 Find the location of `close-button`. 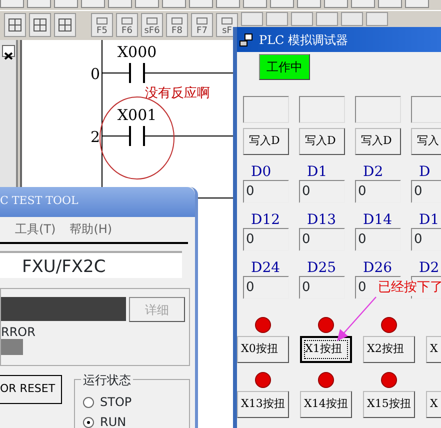

close-button is located at coordinates (8, 51).